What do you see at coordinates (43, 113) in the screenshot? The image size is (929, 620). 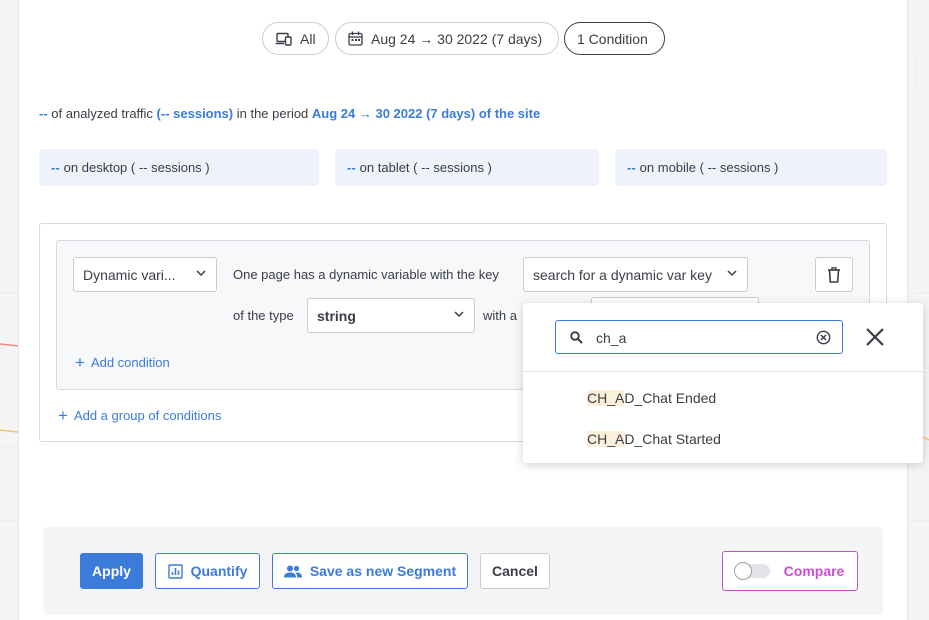 I see `summary-prefix: --` at bounding box center [43, 113].